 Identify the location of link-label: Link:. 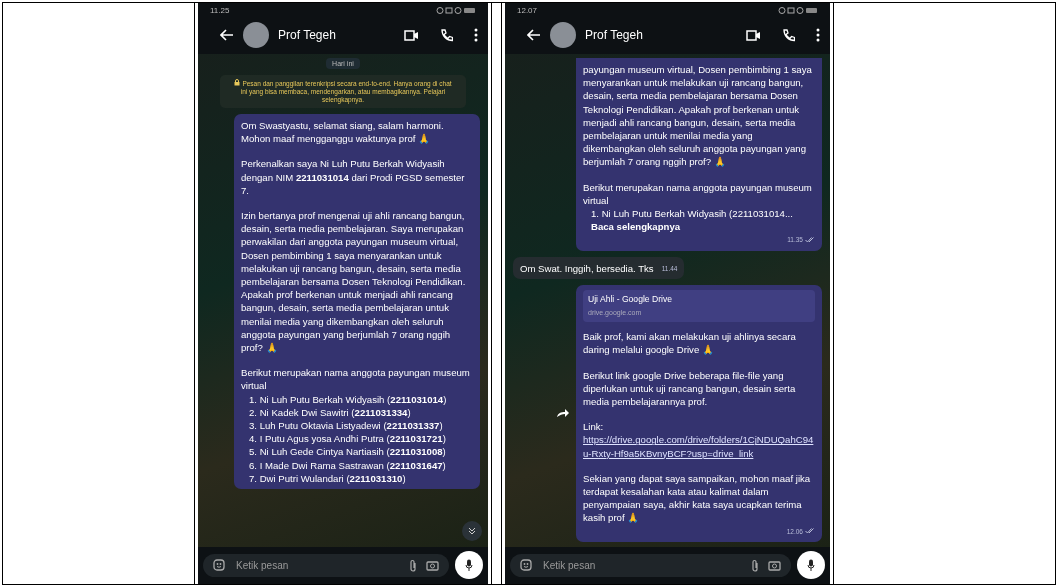
(594, 427).